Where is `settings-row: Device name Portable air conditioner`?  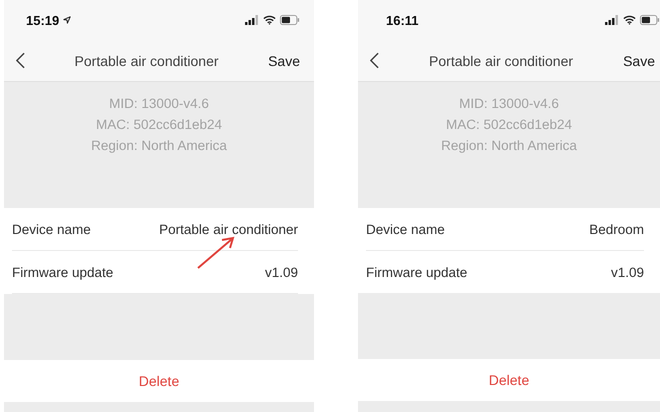
settings-row: Device name Portable air conditioner is located at coordinates (155, 229).